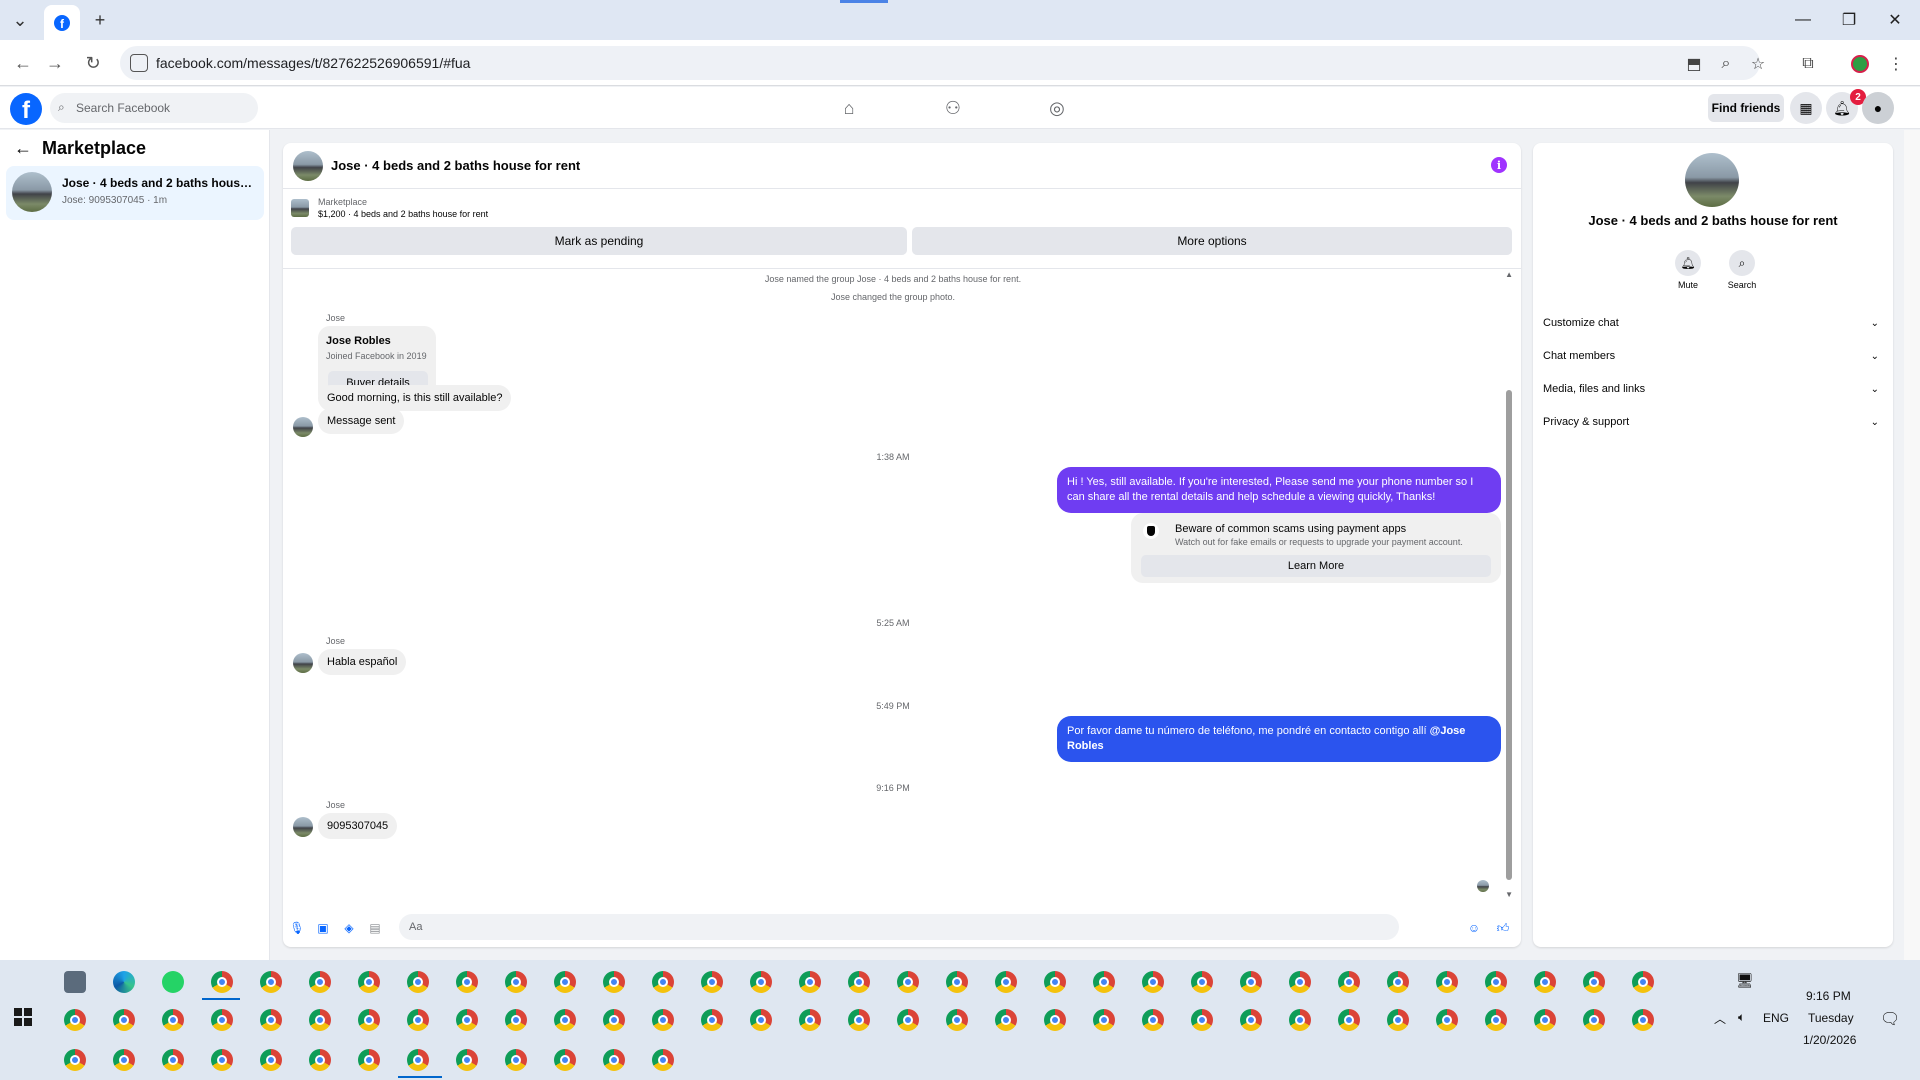  What do you see at coordinates (1720, 1018) in the screenshot?
I see `show-hidden-icons: ︿` at bounding box center [1720, 1018].